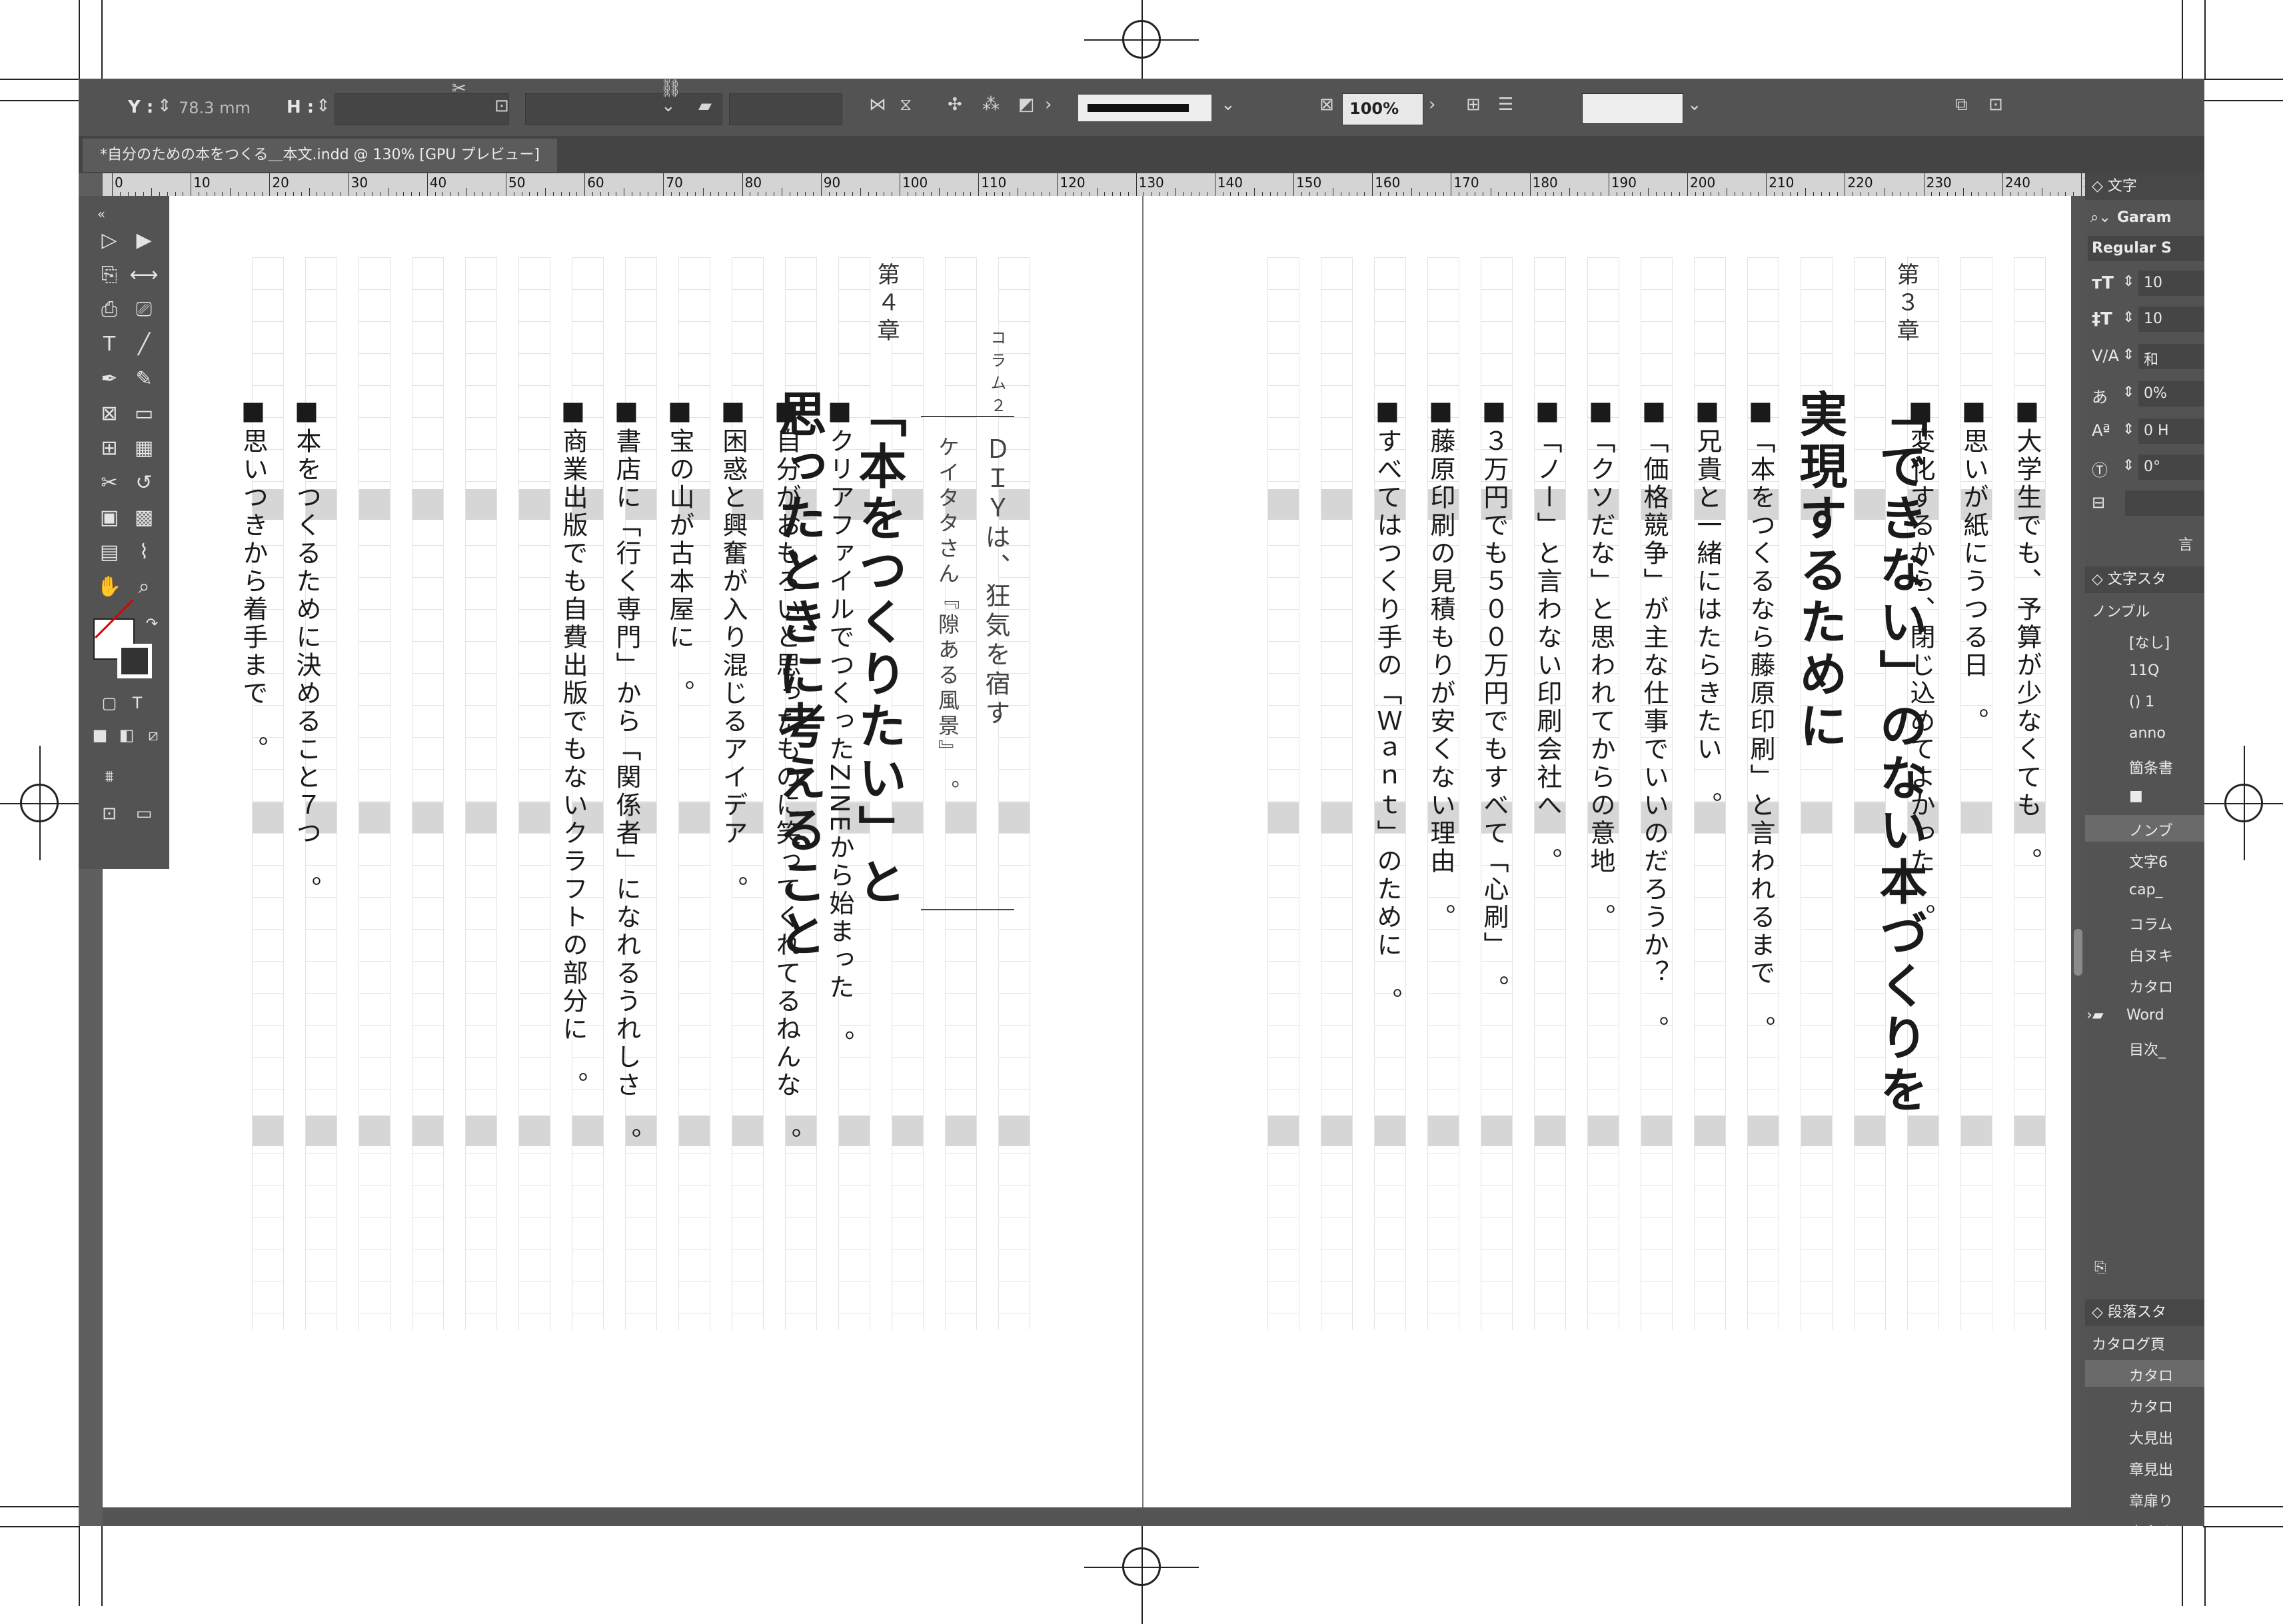  Describe the element at coordinates (110, 517) in the screenshot. I see `gradient-tool-icon: ▣` at that location.